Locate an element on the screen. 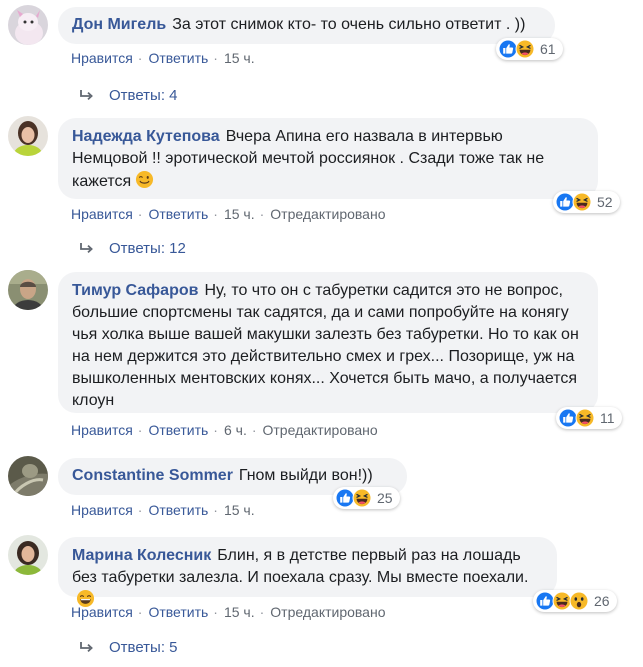 This screenshot has height=667, width=643. view-replies-link: Ответы: 4 is located at coordinates (128, 95).